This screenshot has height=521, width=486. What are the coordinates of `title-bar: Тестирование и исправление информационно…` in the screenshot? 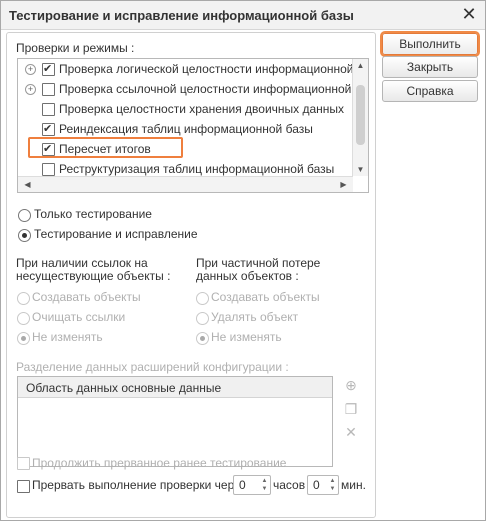 It's located at (243, 15).